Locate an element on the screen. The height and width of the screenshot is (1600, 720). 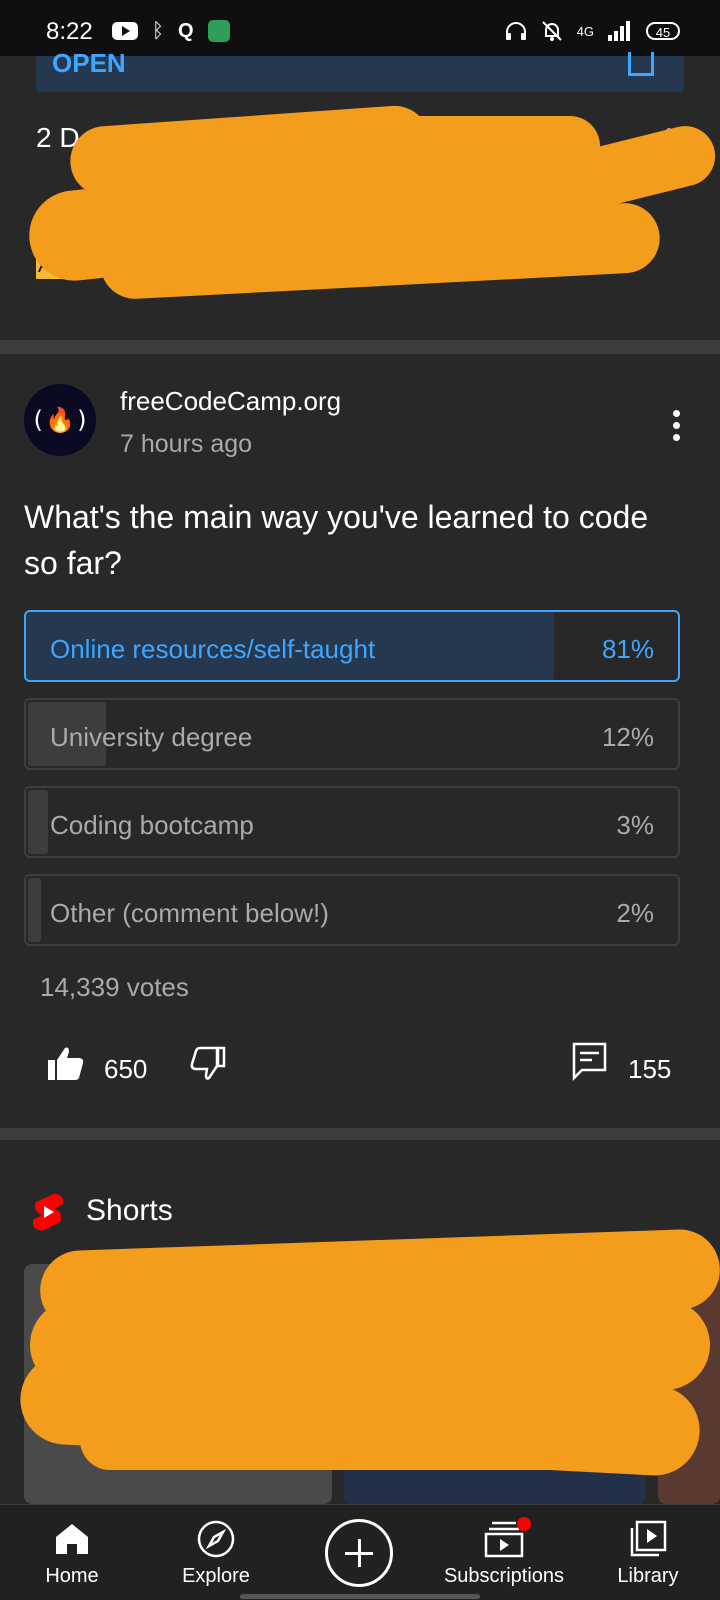
ad-open-button: OPEN is located at coordinates (360, 70).